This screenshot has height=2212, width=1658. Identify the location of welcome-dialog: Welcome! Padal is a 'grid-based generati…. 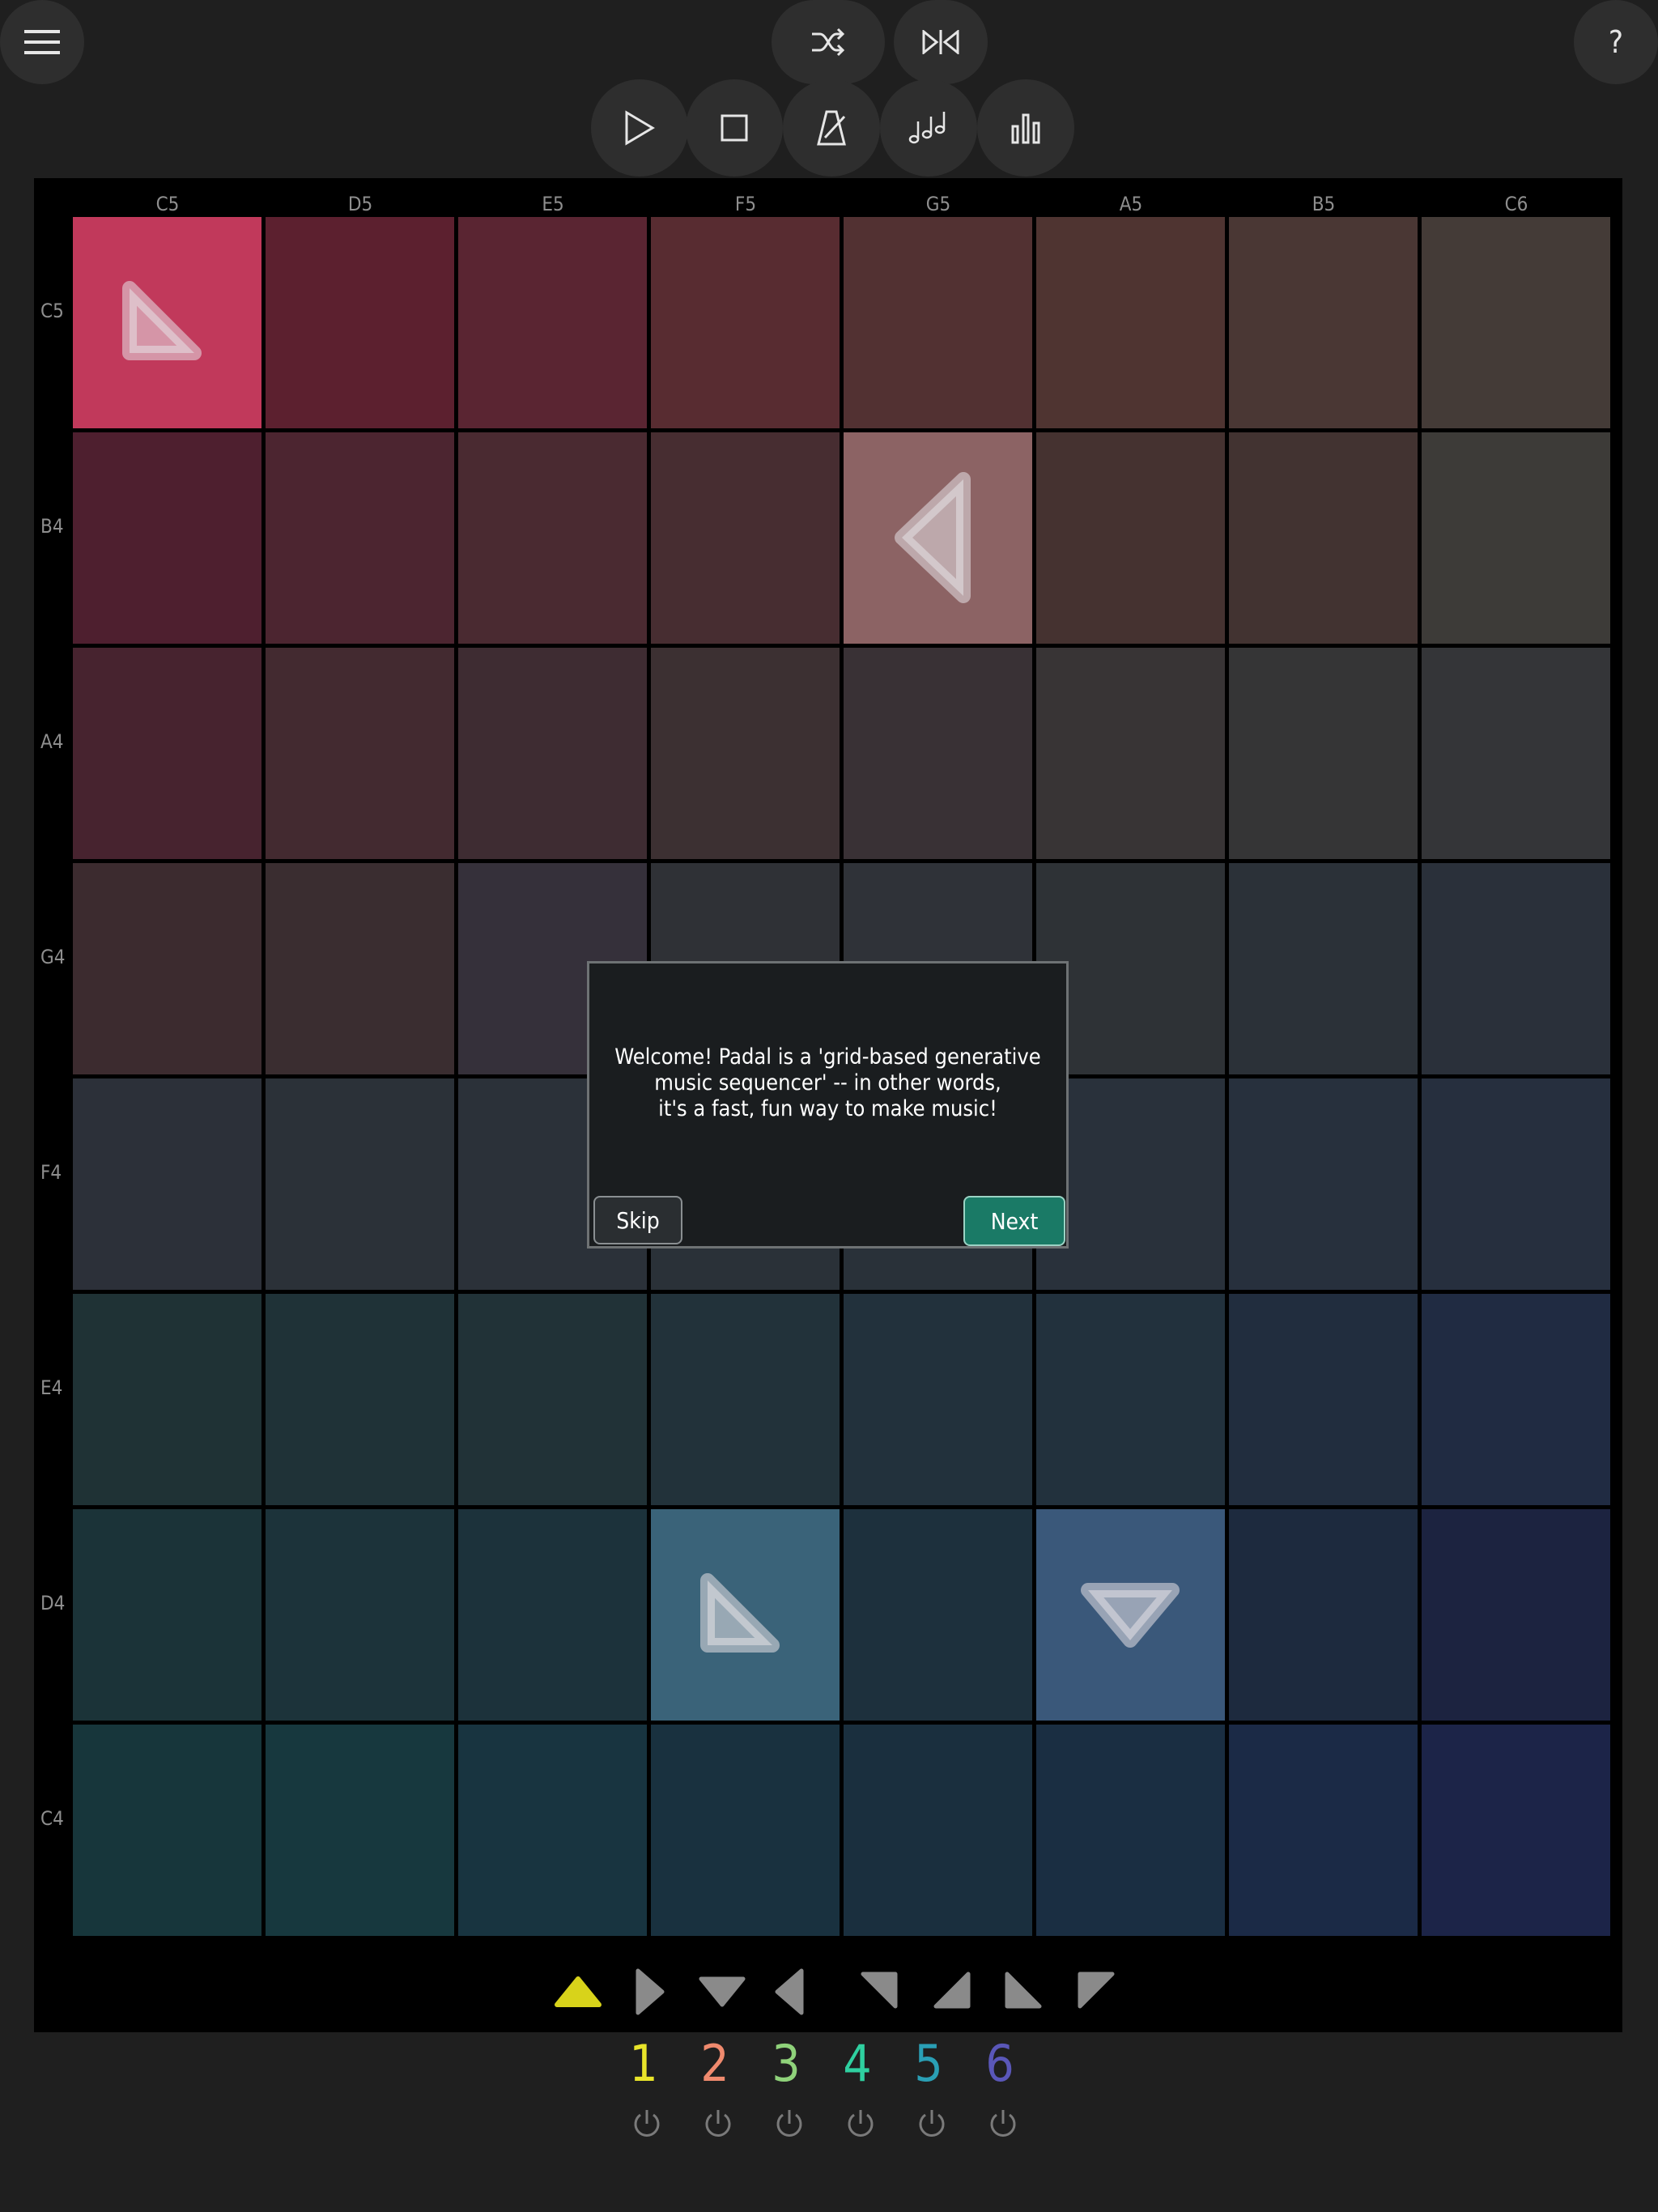
(828, 1105).